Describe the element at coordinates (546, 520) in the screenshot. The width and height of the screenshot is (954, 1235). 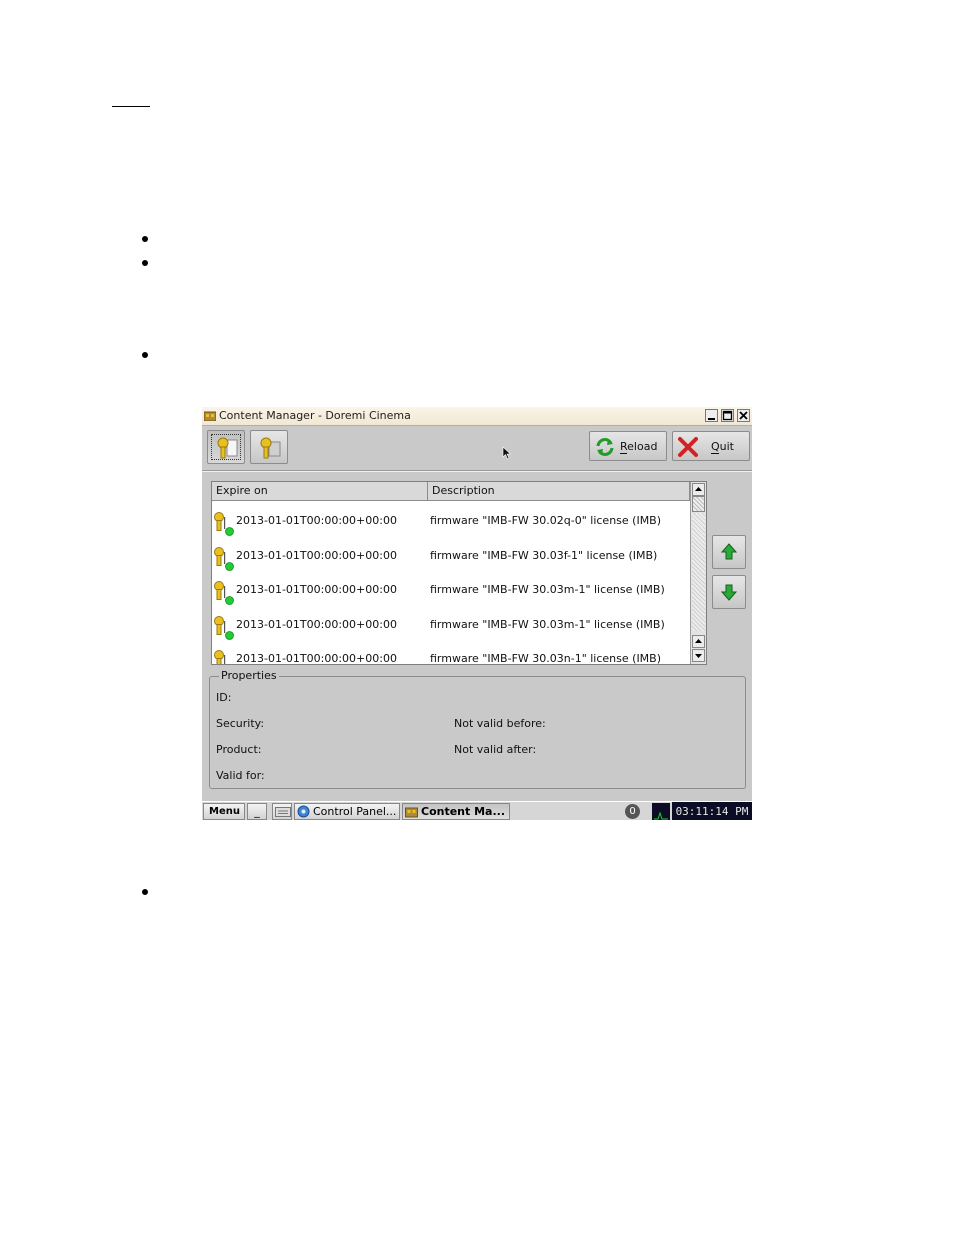
I see `cell-description: firmware "IMB-FW 30.02q-0" license (IMB)` at that location.